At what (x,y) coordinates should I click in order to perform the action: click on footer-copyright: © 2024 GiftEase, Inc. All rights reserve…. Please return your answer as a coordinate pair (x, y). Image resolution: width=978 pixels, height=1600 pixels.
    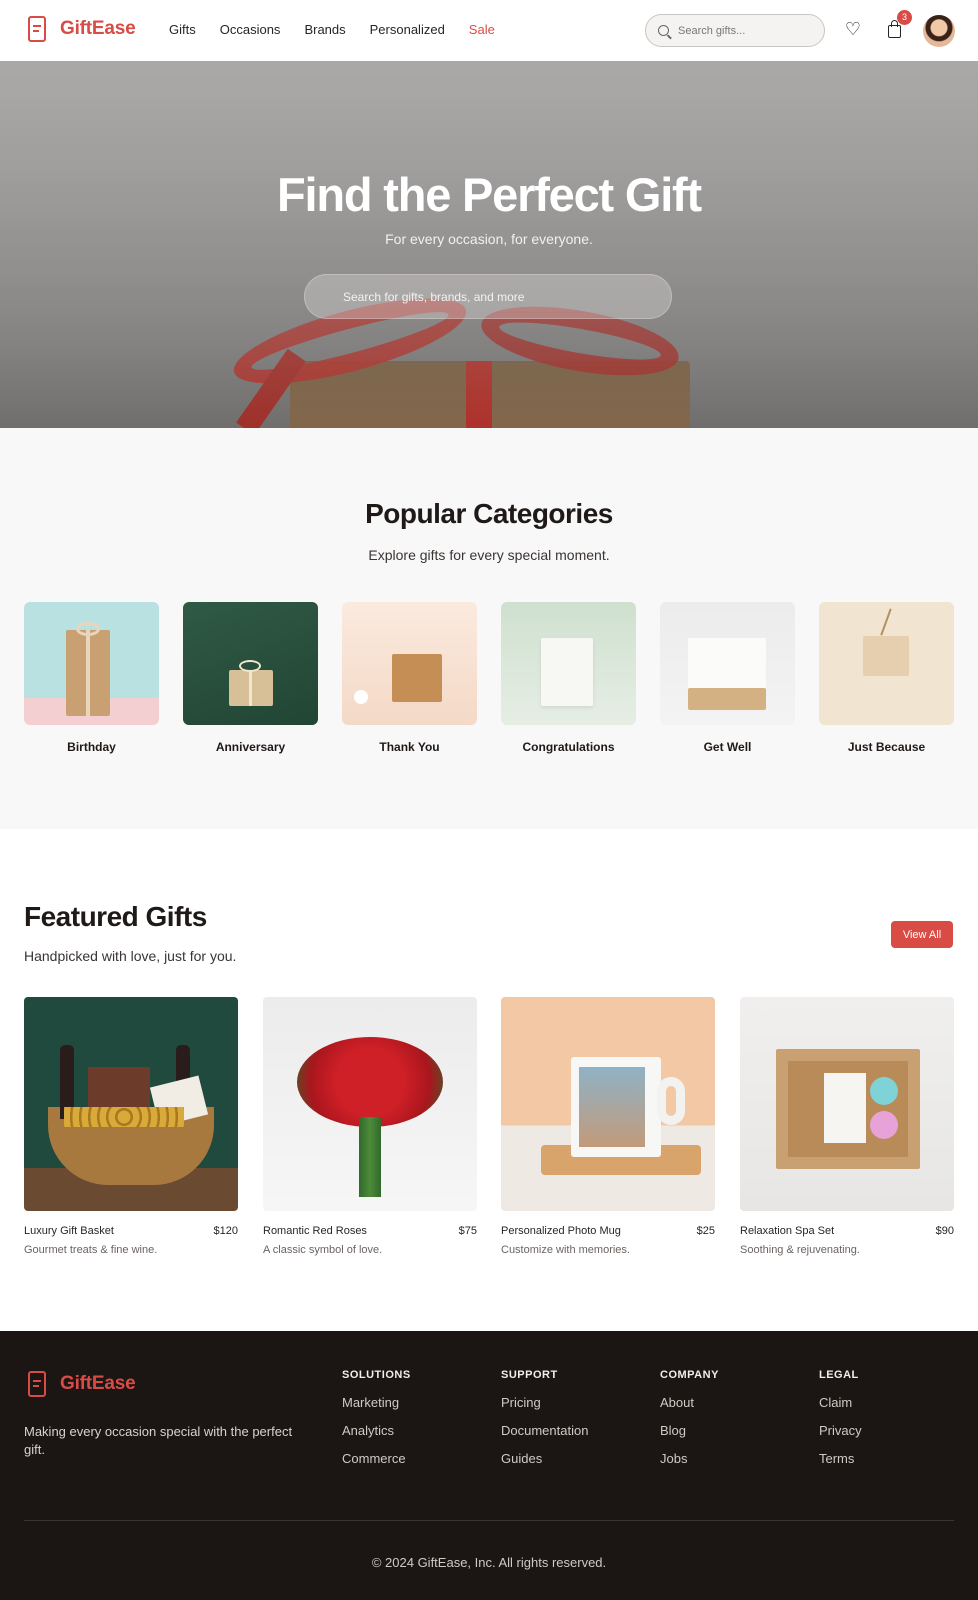
    Looking at the image, I should click on (489, 1562).